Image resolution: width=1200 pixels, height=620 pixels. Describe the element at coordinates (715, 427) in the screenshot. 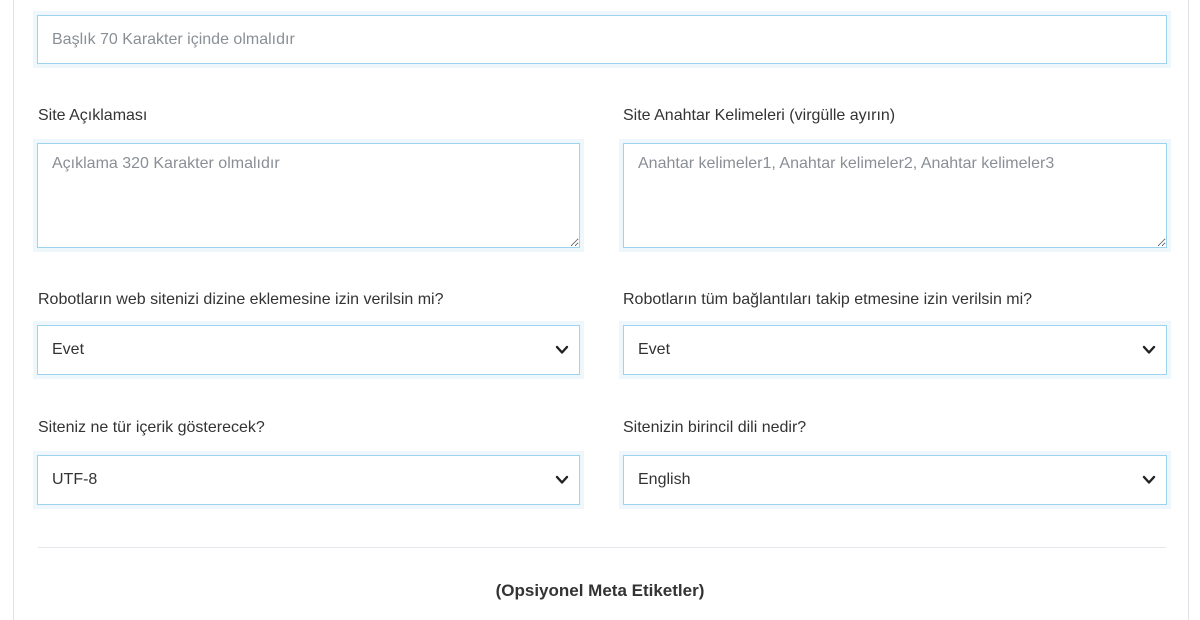

I see `primary-language-label: Sitenizin birincil dili nedir?` at that location.